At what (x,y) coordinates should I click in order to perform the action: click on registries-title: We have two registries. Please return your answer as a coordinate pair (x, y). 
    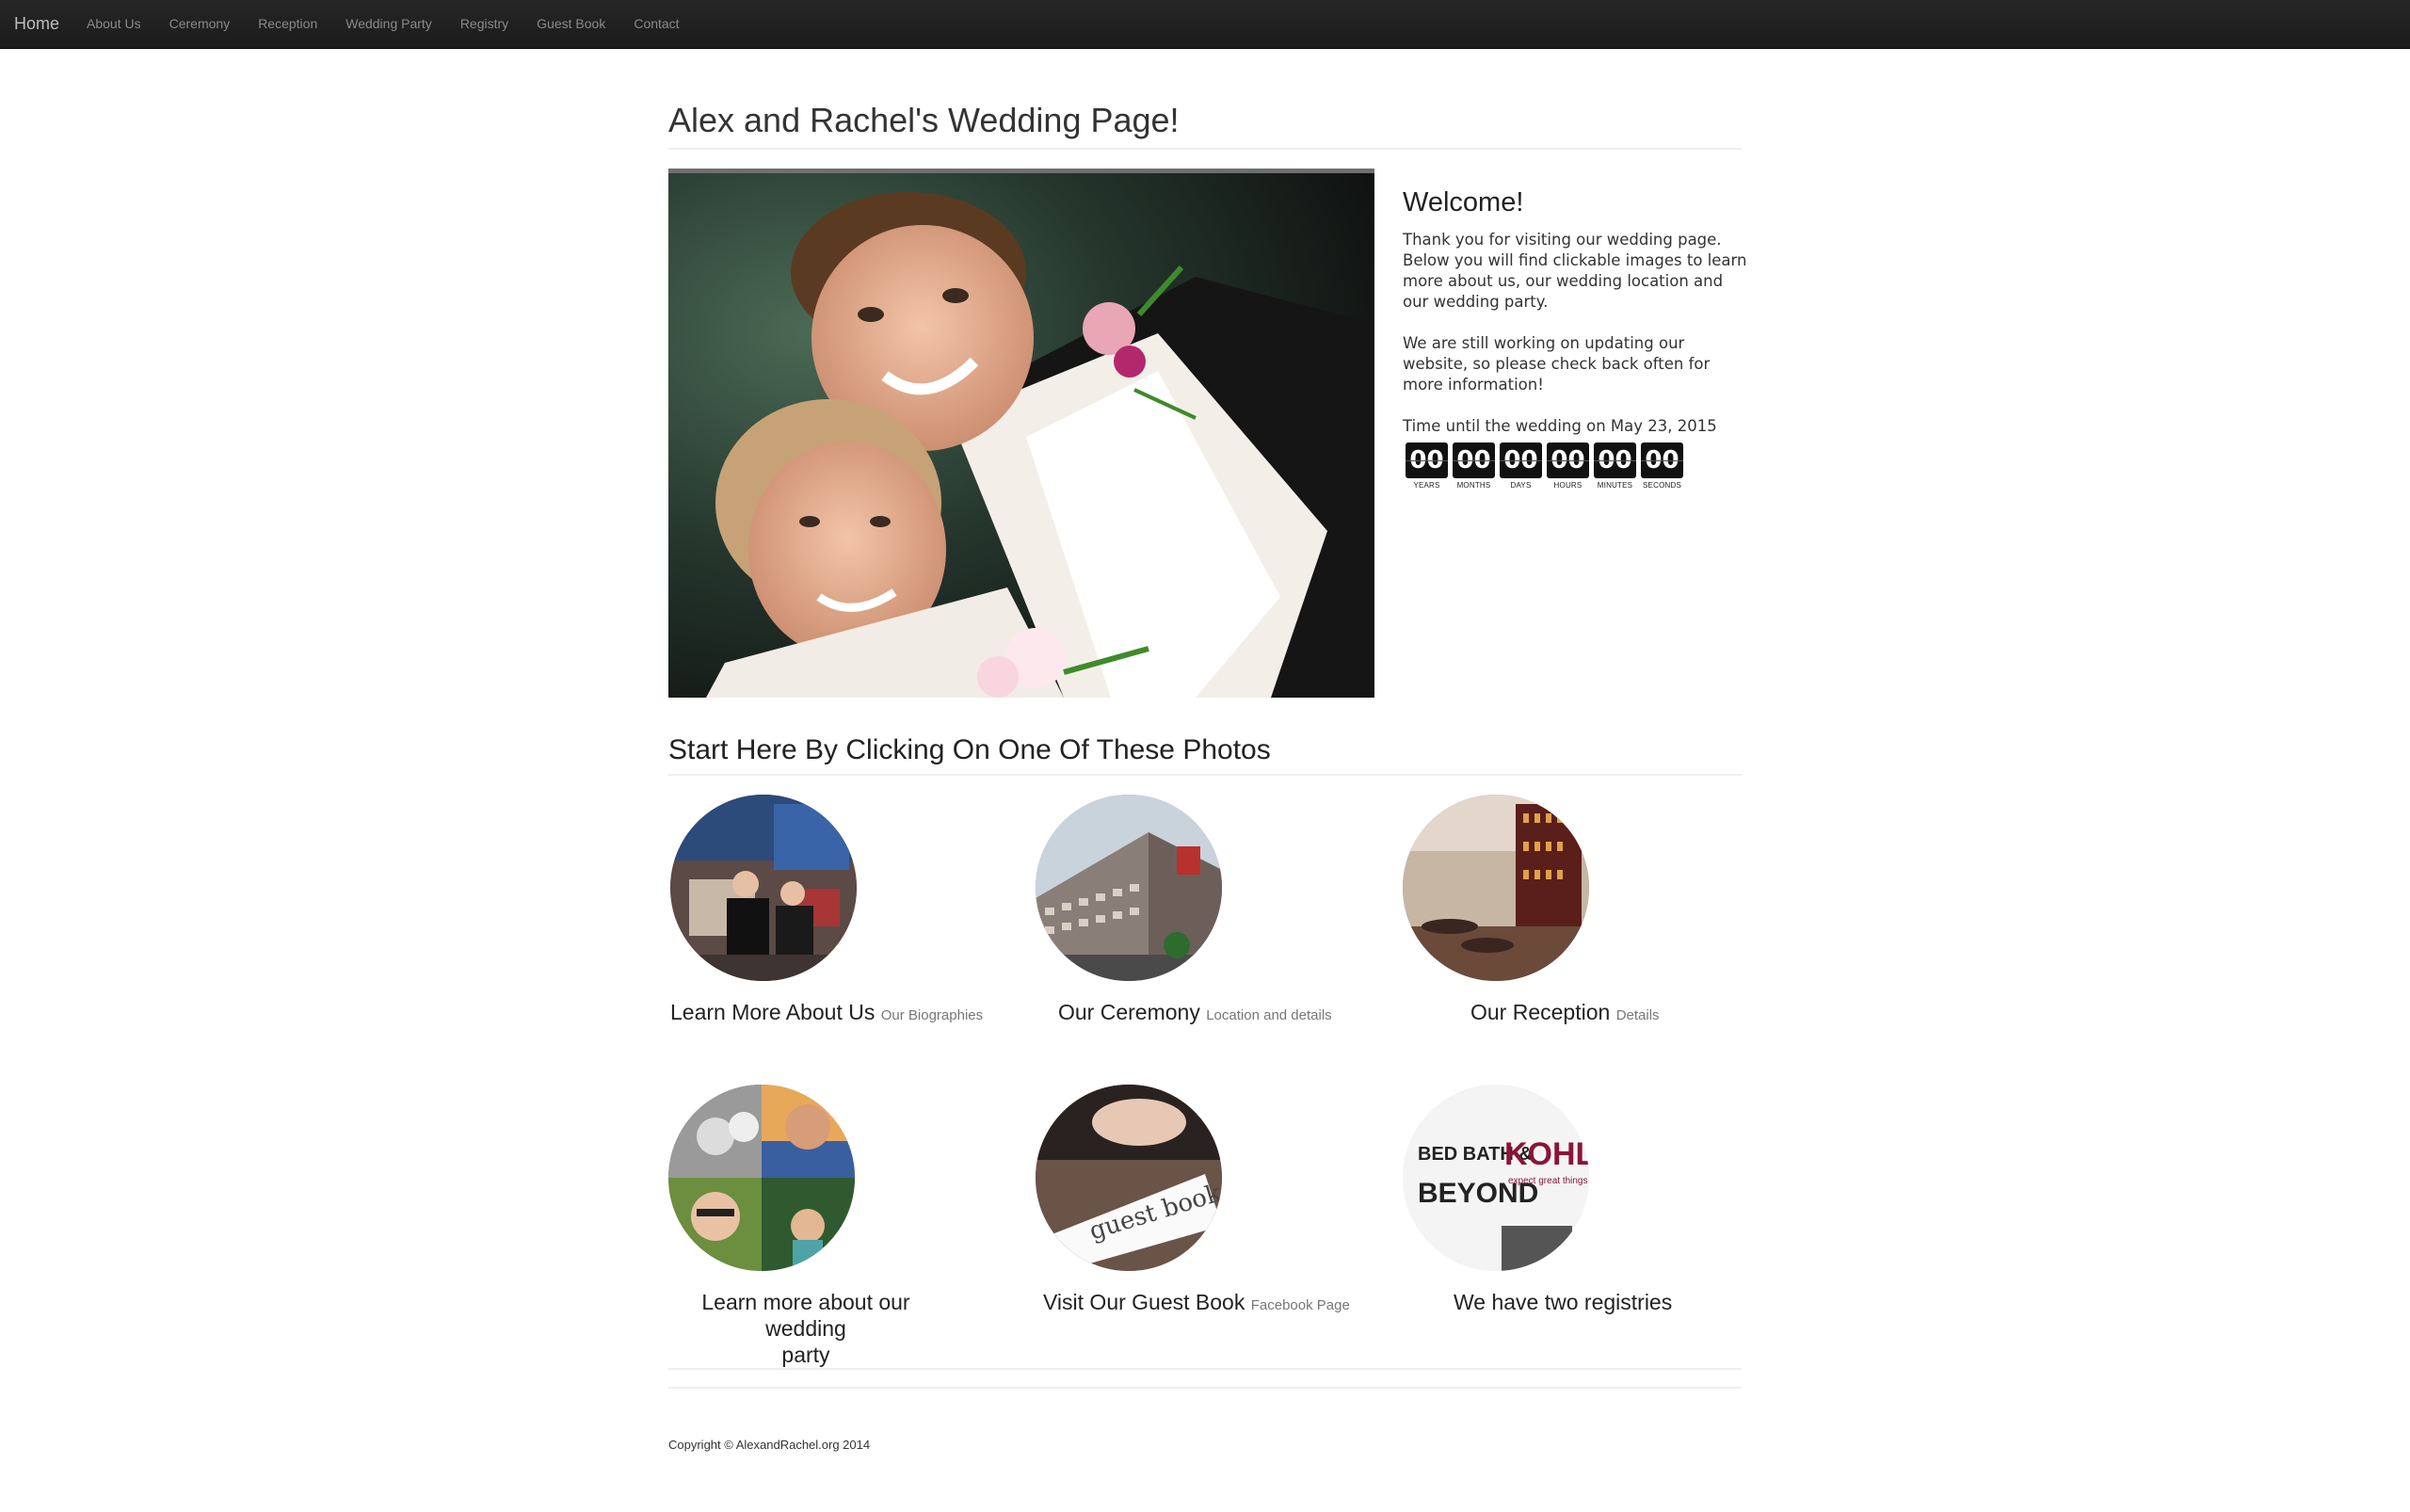
    Looking at the image, I should click on (1563, 1302).